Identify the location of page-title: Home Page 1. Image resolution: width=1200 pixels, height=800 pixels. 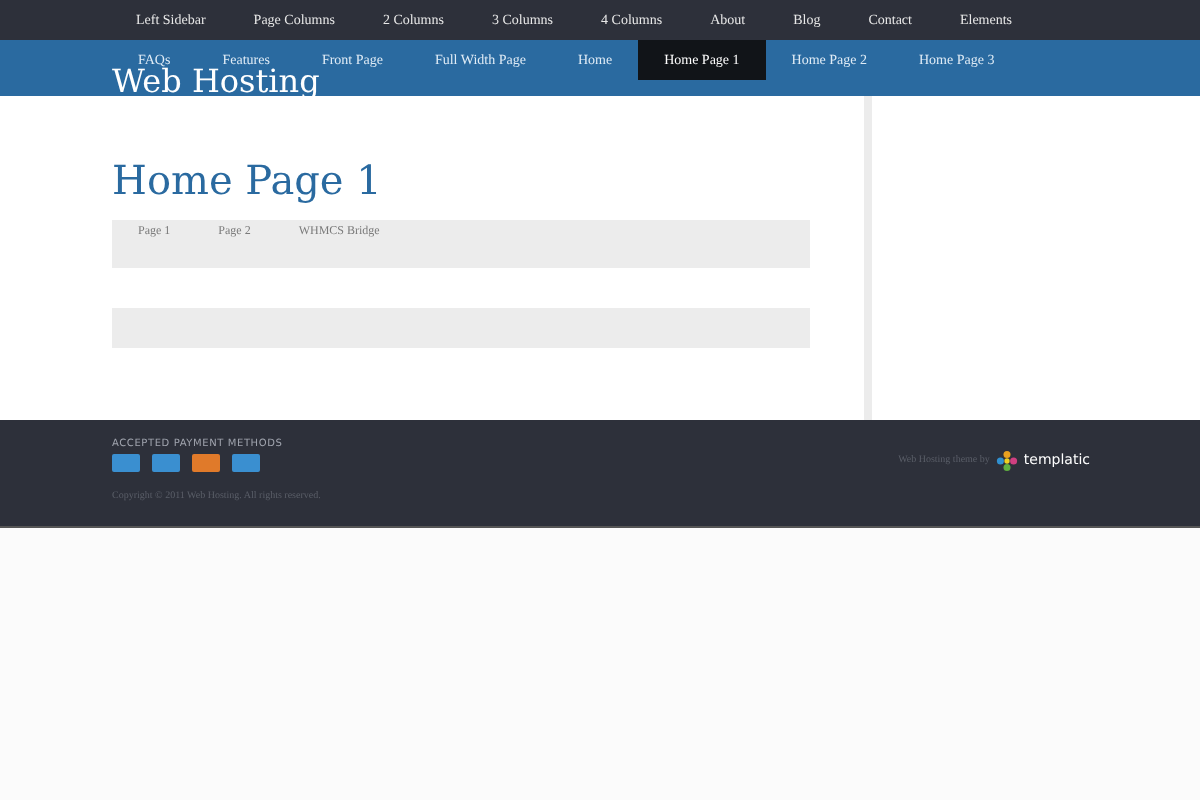
(248, 180).